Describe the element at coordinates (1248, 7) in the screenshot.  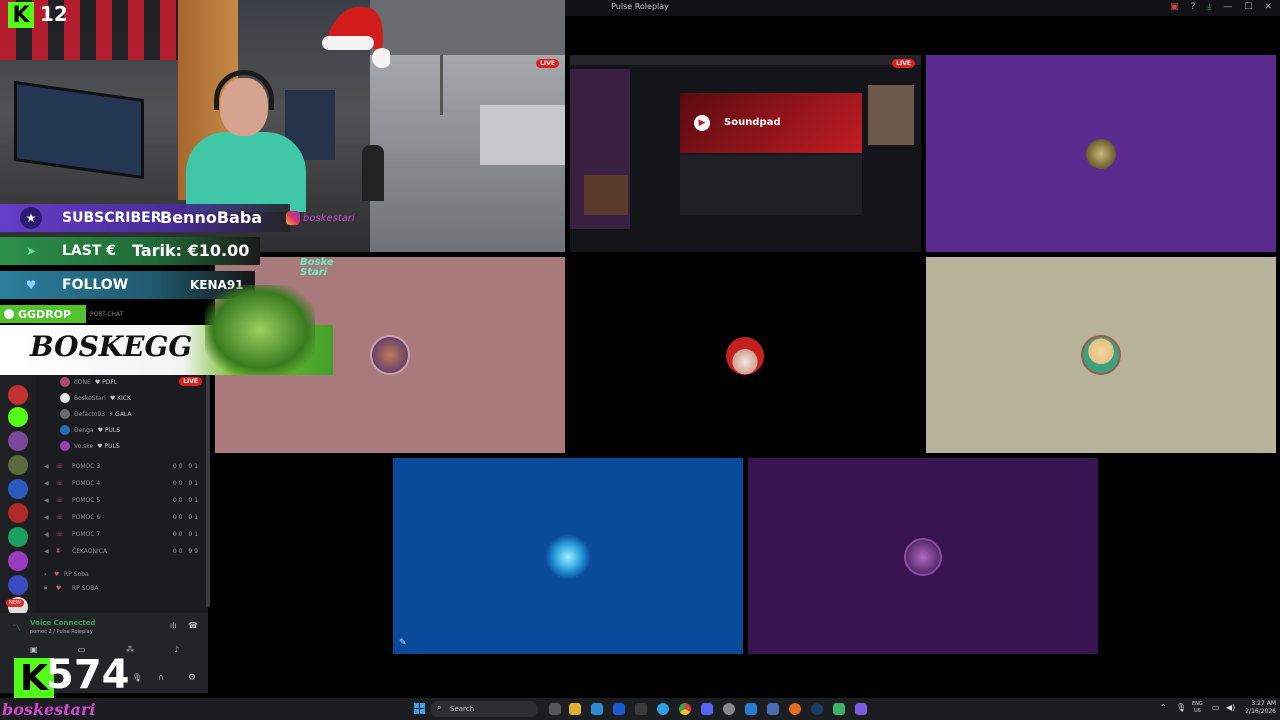
I see `maximize-button: ☐` at that location.